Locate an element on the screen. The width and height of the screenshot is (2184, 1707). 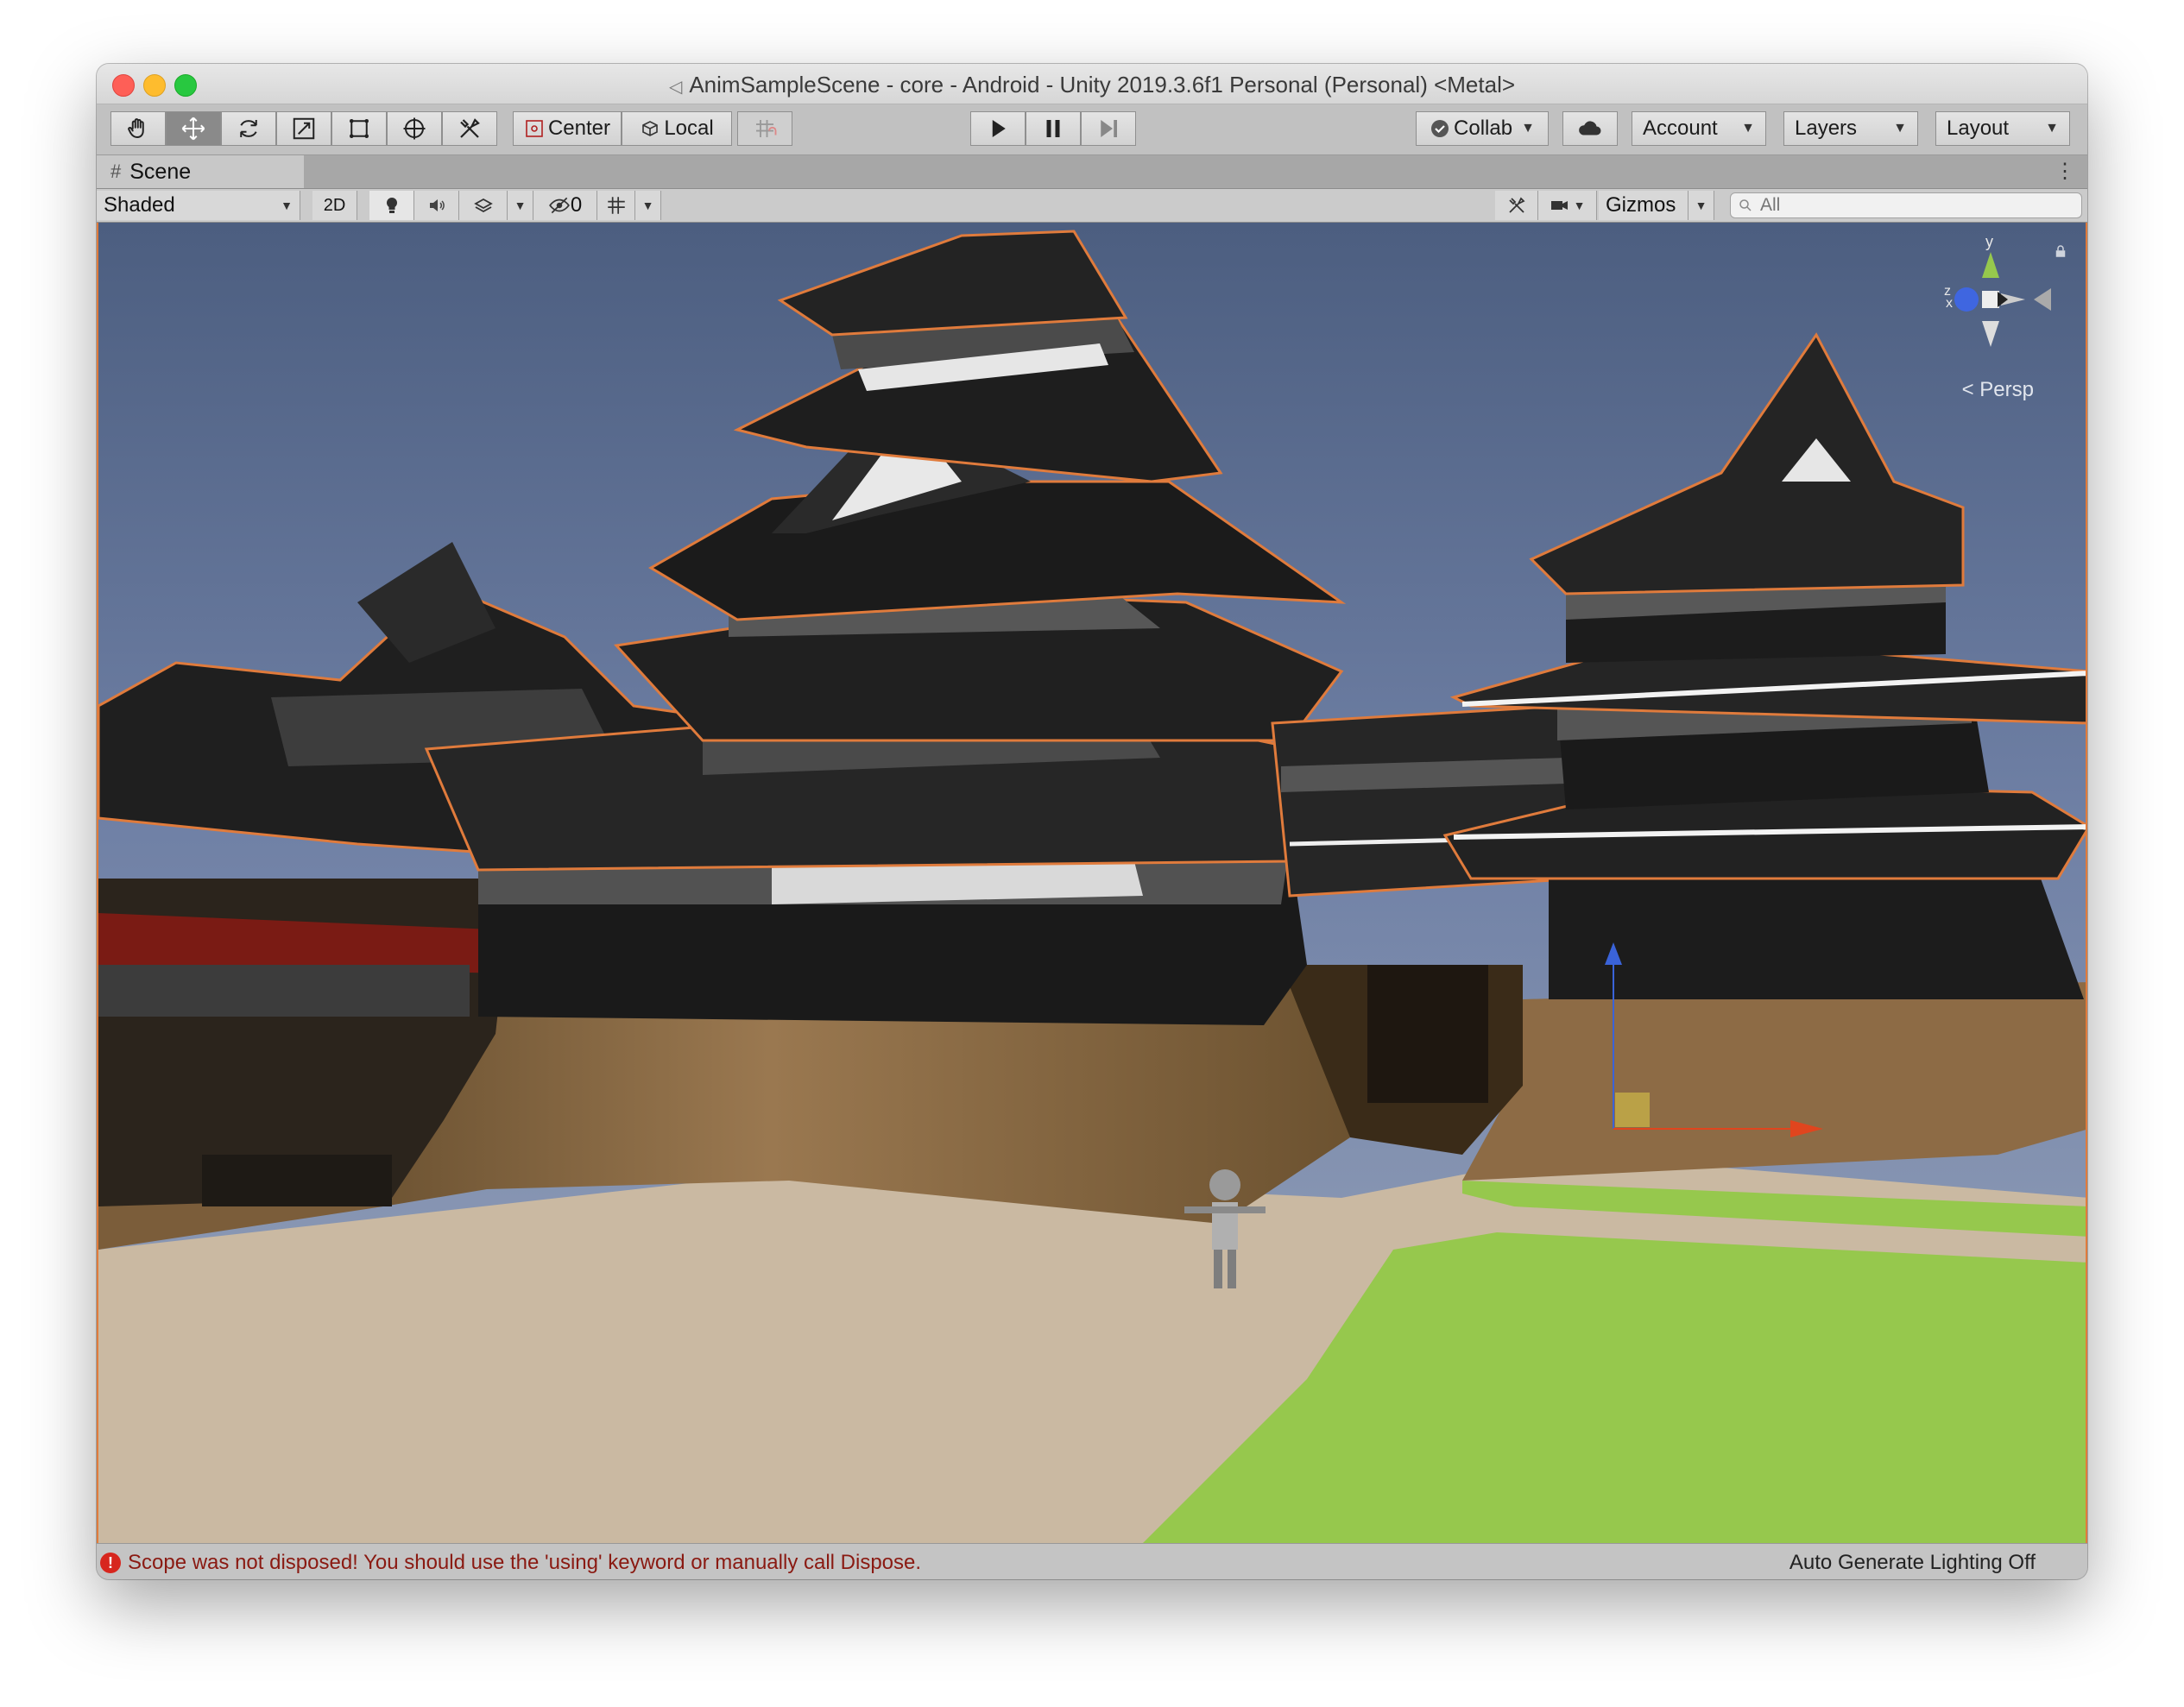
draw-mode-label: Shaded is located at coordinates (140, 205).